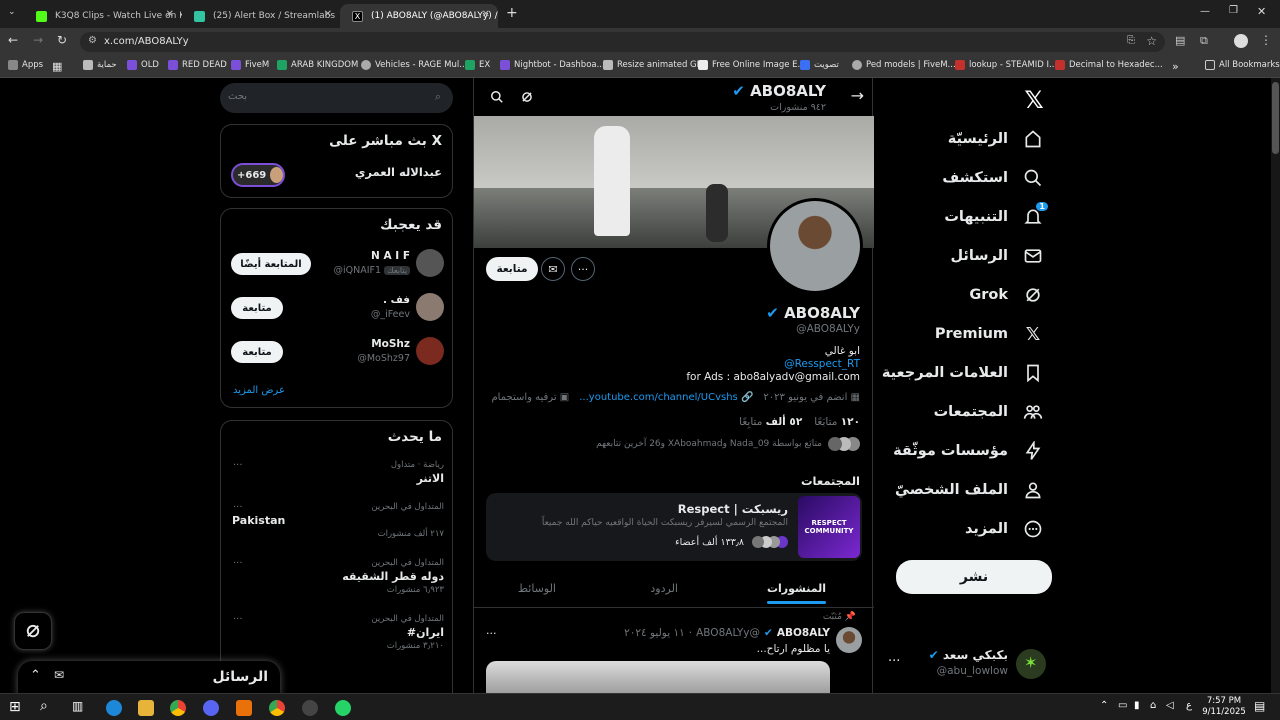  What do you see at coordinates (1242, 65) in the screenshot?
I see `all-bookmarks: All Bookmarks` at bounding box center [1242, 65].